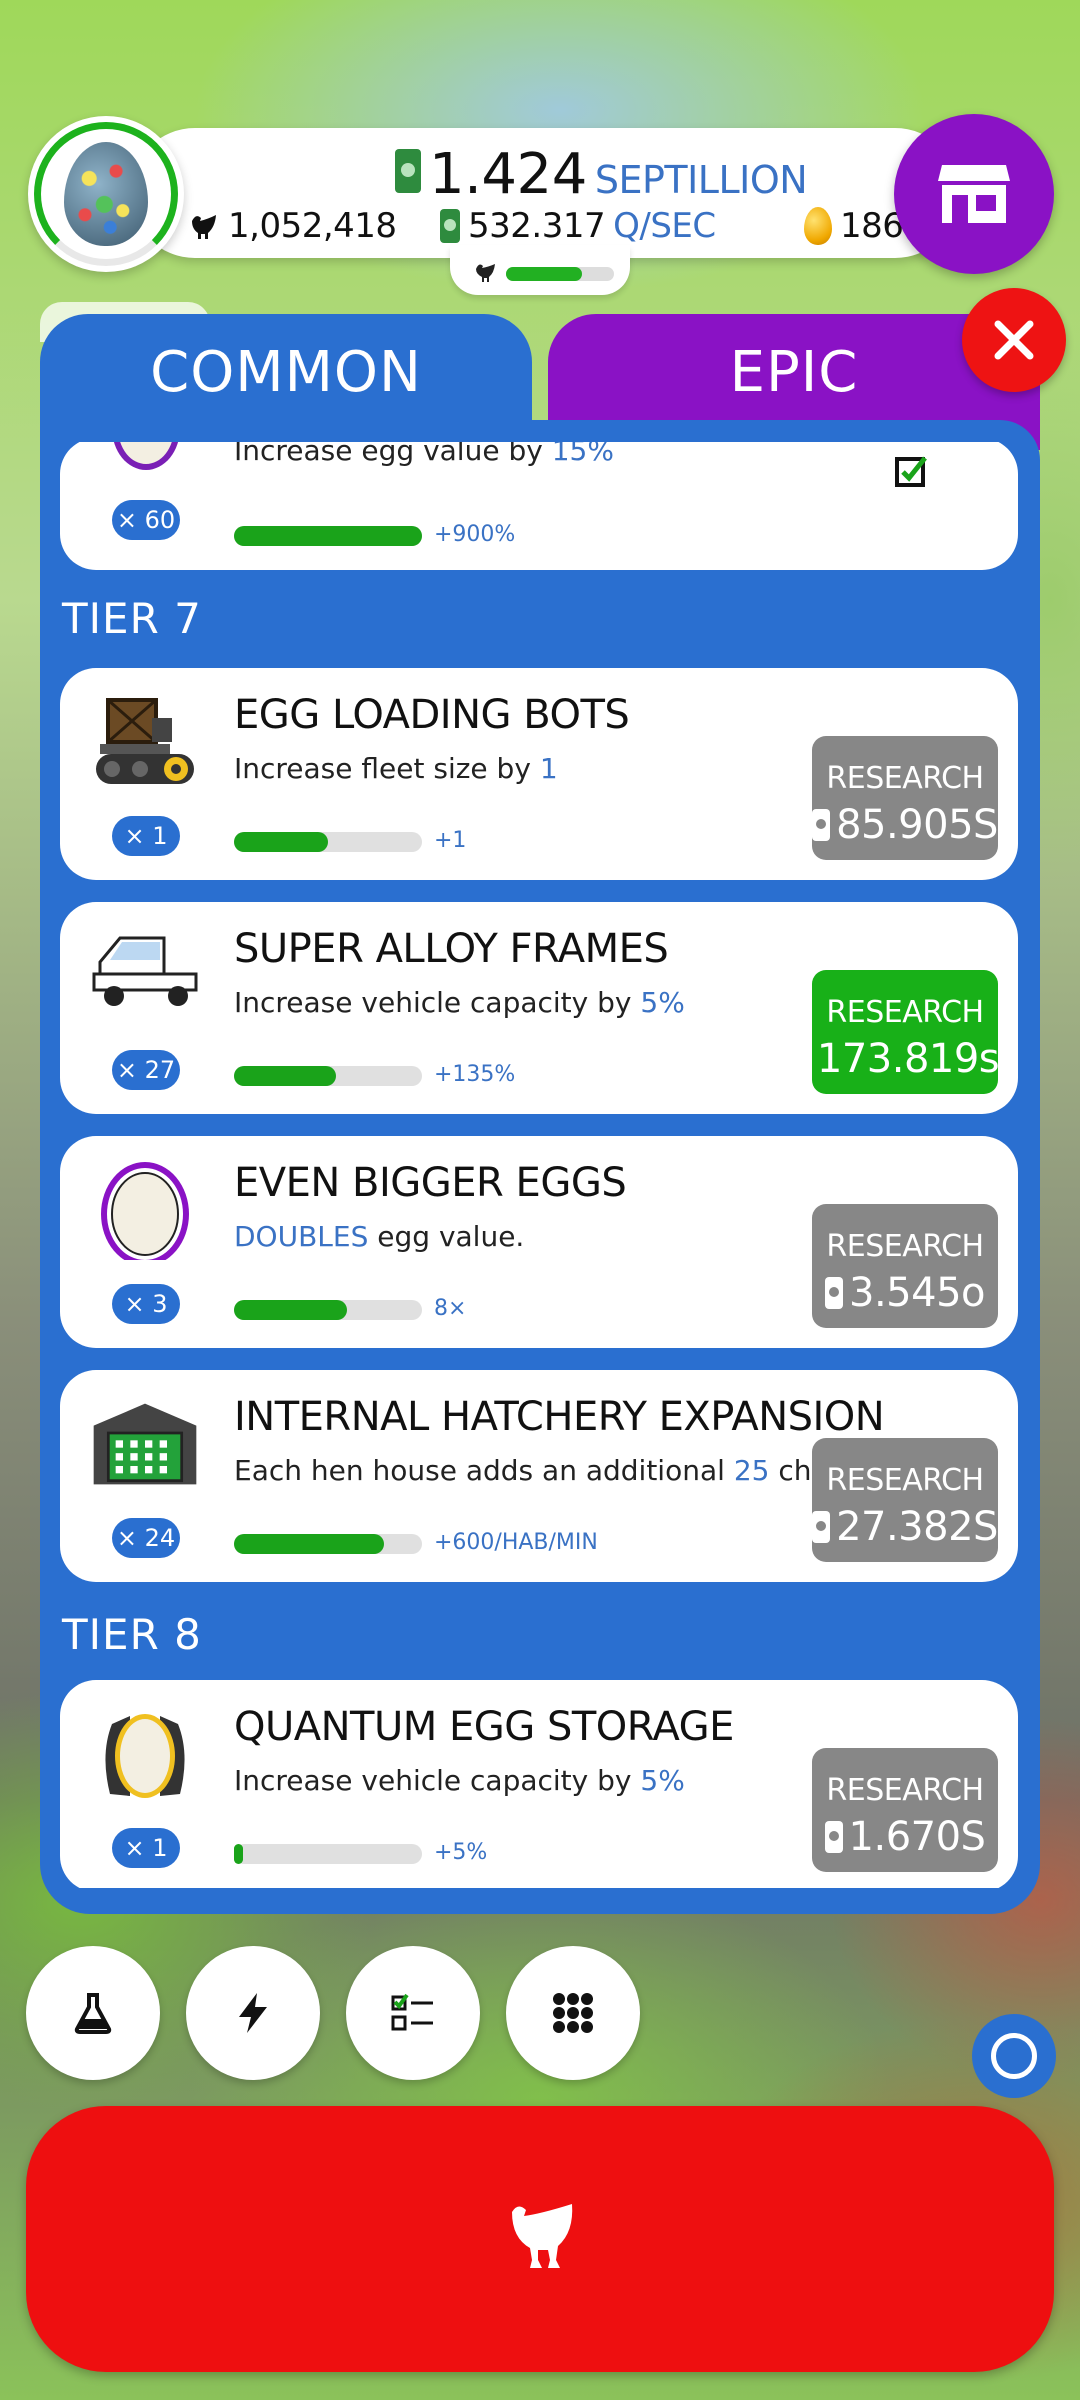  Describe the element at coordinates (539, 506) in the screenshot. I see `research-card-partial: Increase egg value by 15% × 60 +900%` at that location.